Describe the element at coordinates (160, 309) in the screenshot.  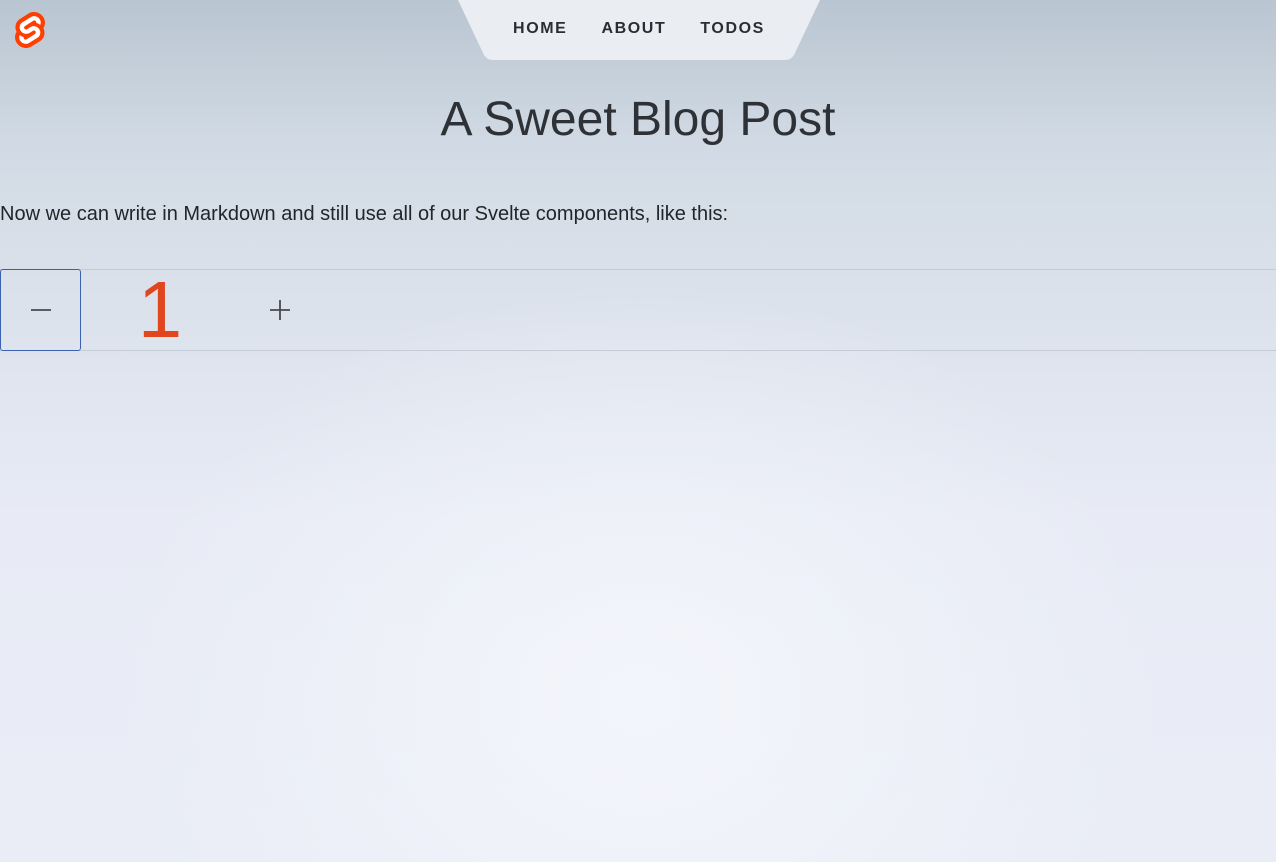
I see `counter-value: 1` at that location.